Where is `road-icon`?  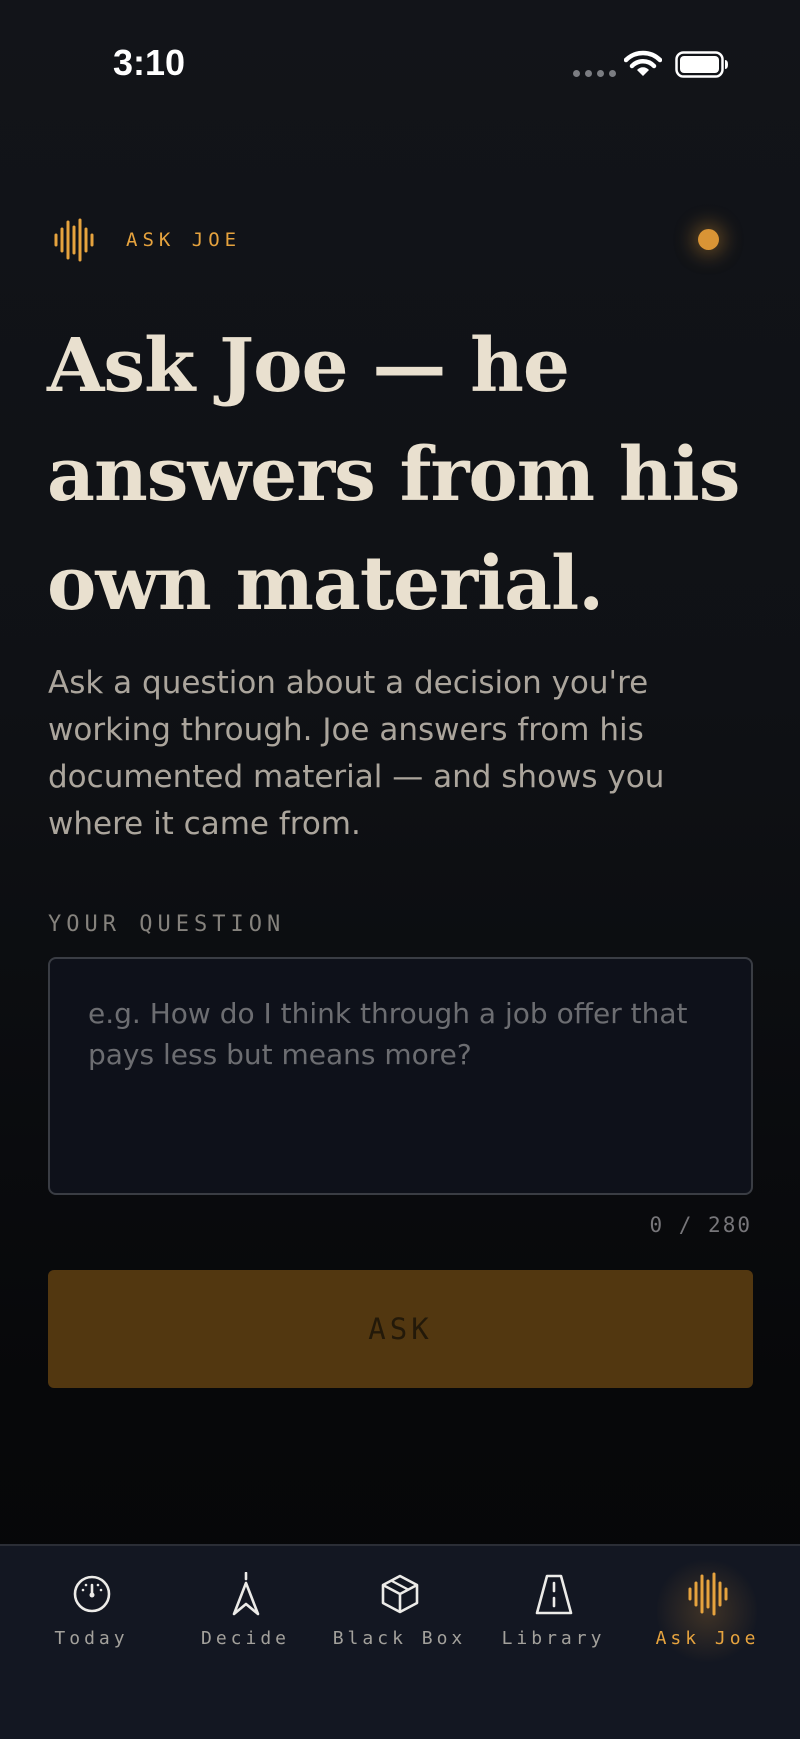
road-icon is located at coordinates (553, 1594).